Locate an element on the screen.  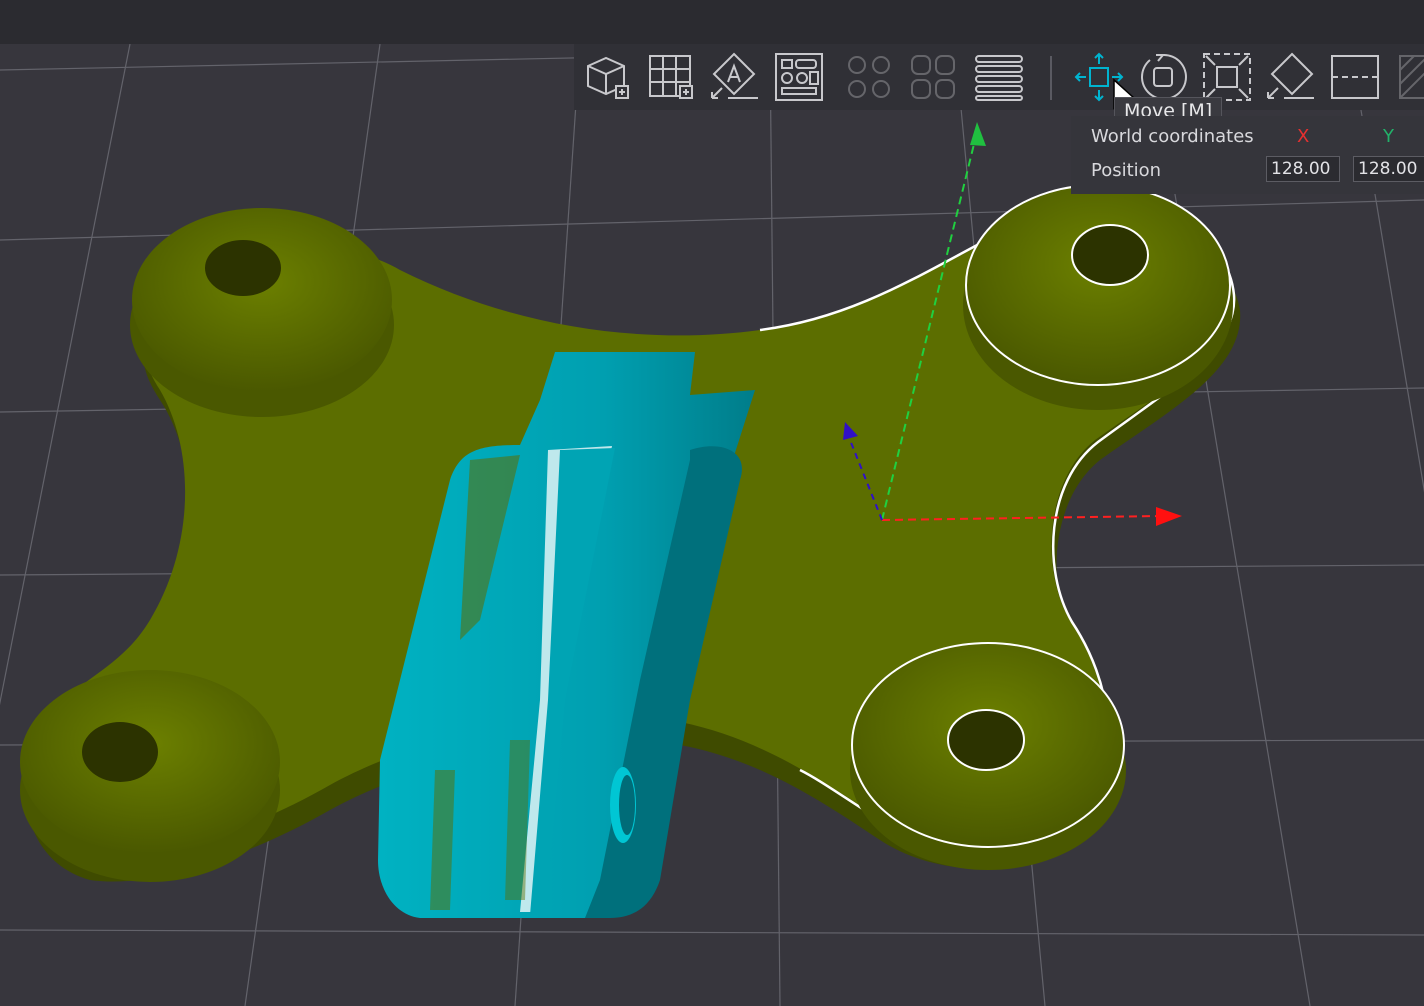
add-cube-icon is located at coordinates (607, 77).